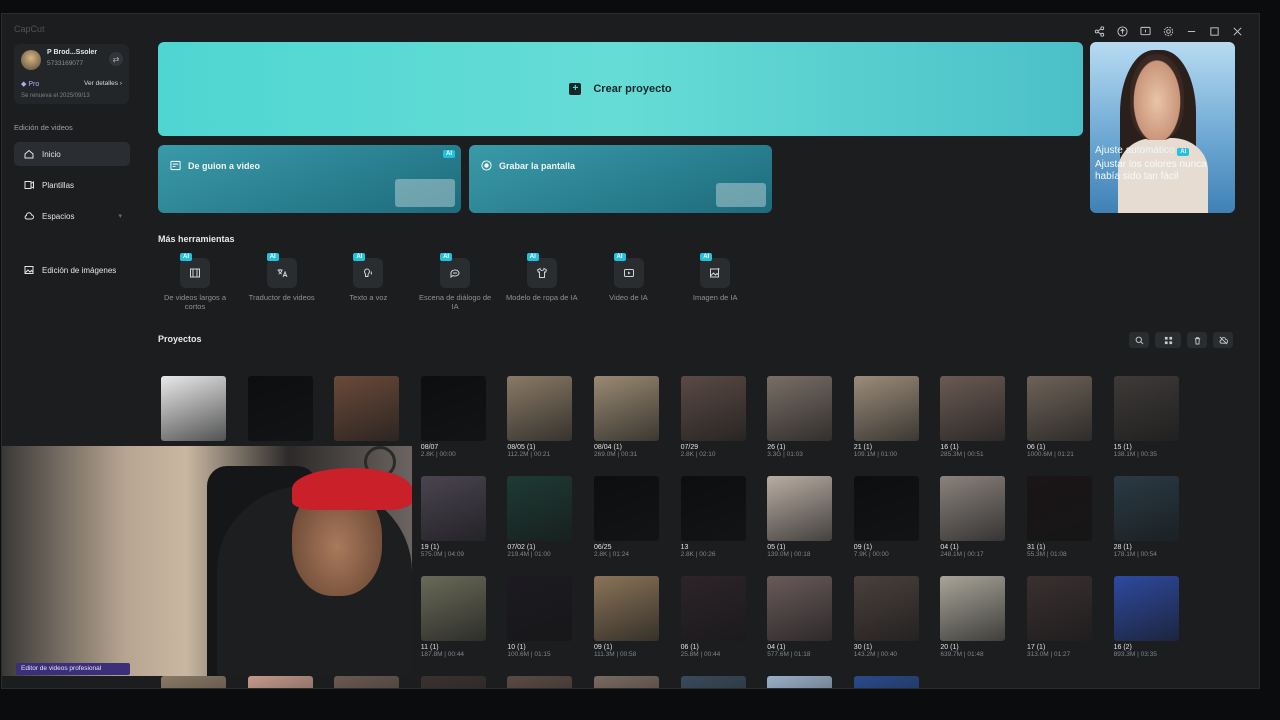 Image resolution: width=1280 pixels, height=720 pixels. What do you see at coordinates (973, 617) in the screenshot?
I see `project-card: 20 (1) 639.7M | 01:48` at bounding box center [973, 617].